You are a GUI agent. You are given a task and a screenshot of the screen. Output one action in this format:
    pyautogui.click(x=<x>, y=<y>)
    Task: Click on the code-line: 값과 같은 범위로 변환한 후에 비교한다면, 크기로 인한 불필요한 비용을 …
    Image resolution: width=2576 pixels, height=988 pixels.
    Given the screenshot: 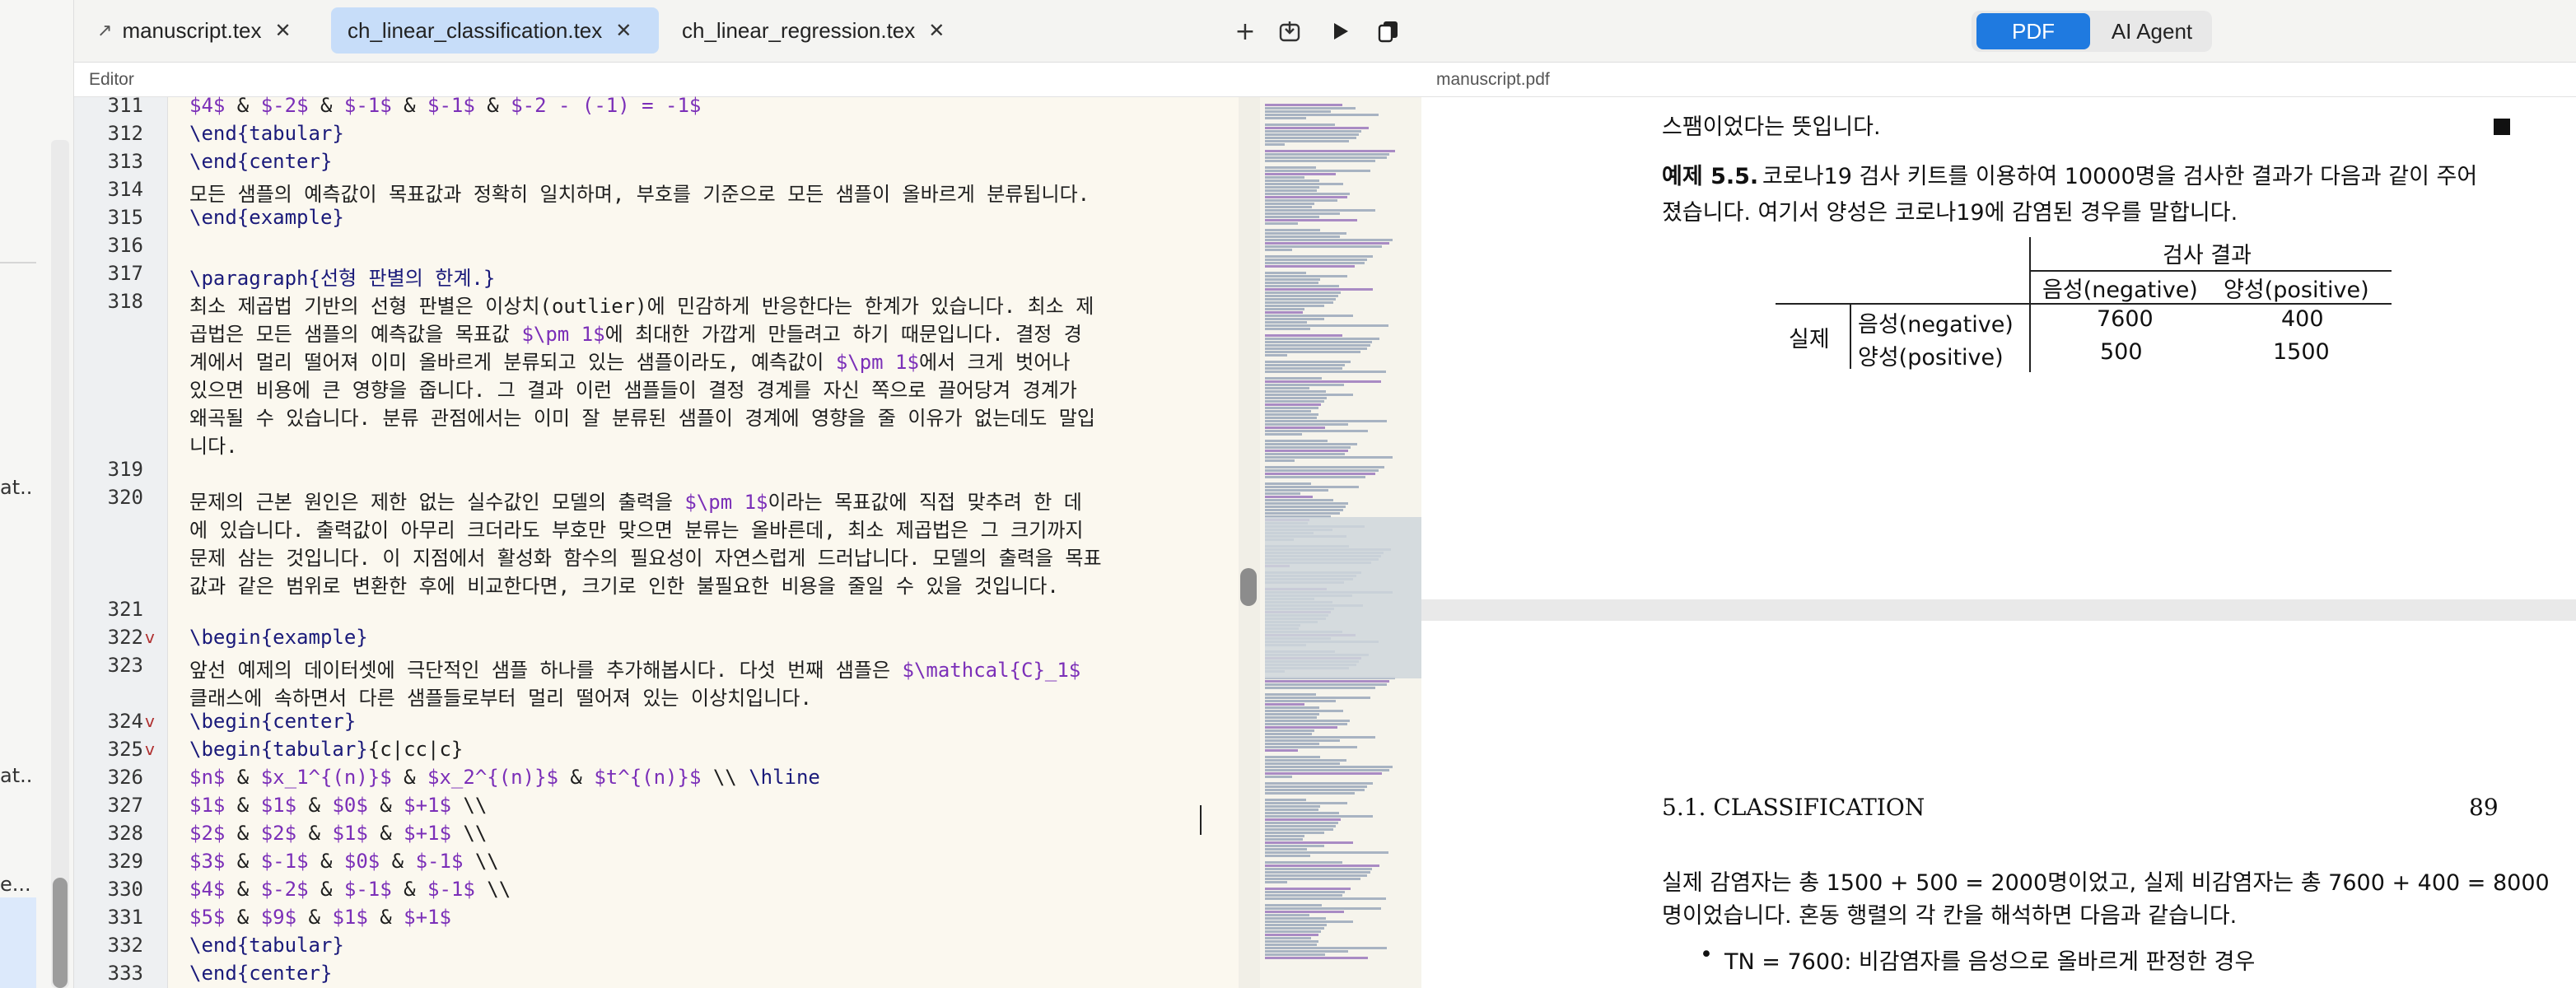 What is the action you would take?
    pyautogui.click(x=624, y=586)
    